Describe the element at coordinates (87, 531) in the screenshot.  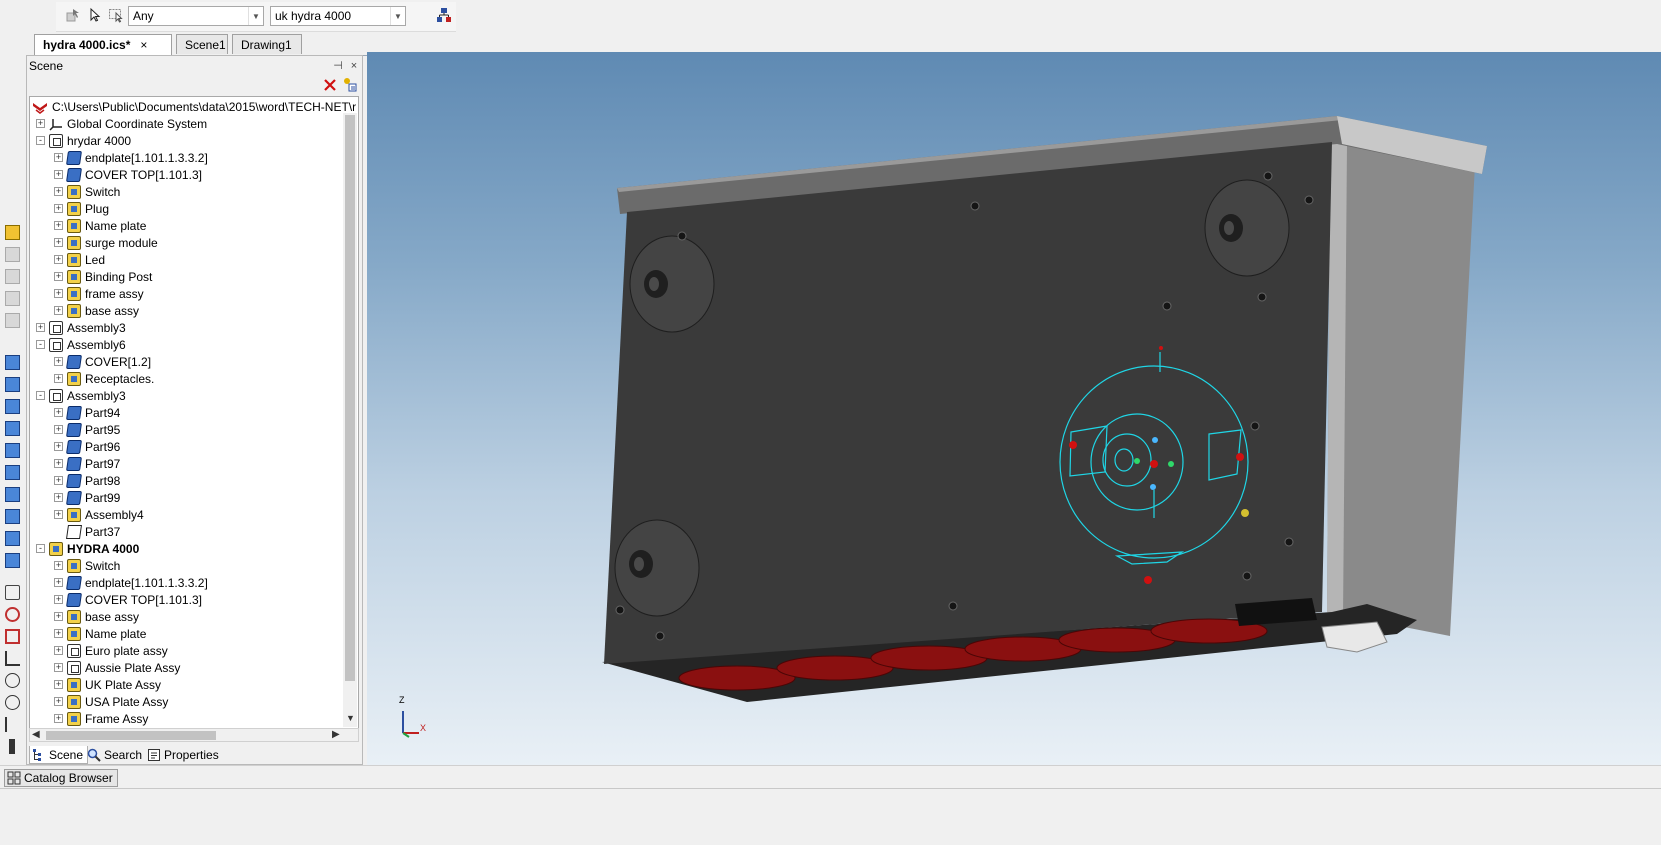
I see `tree-item: Part37` at that location.